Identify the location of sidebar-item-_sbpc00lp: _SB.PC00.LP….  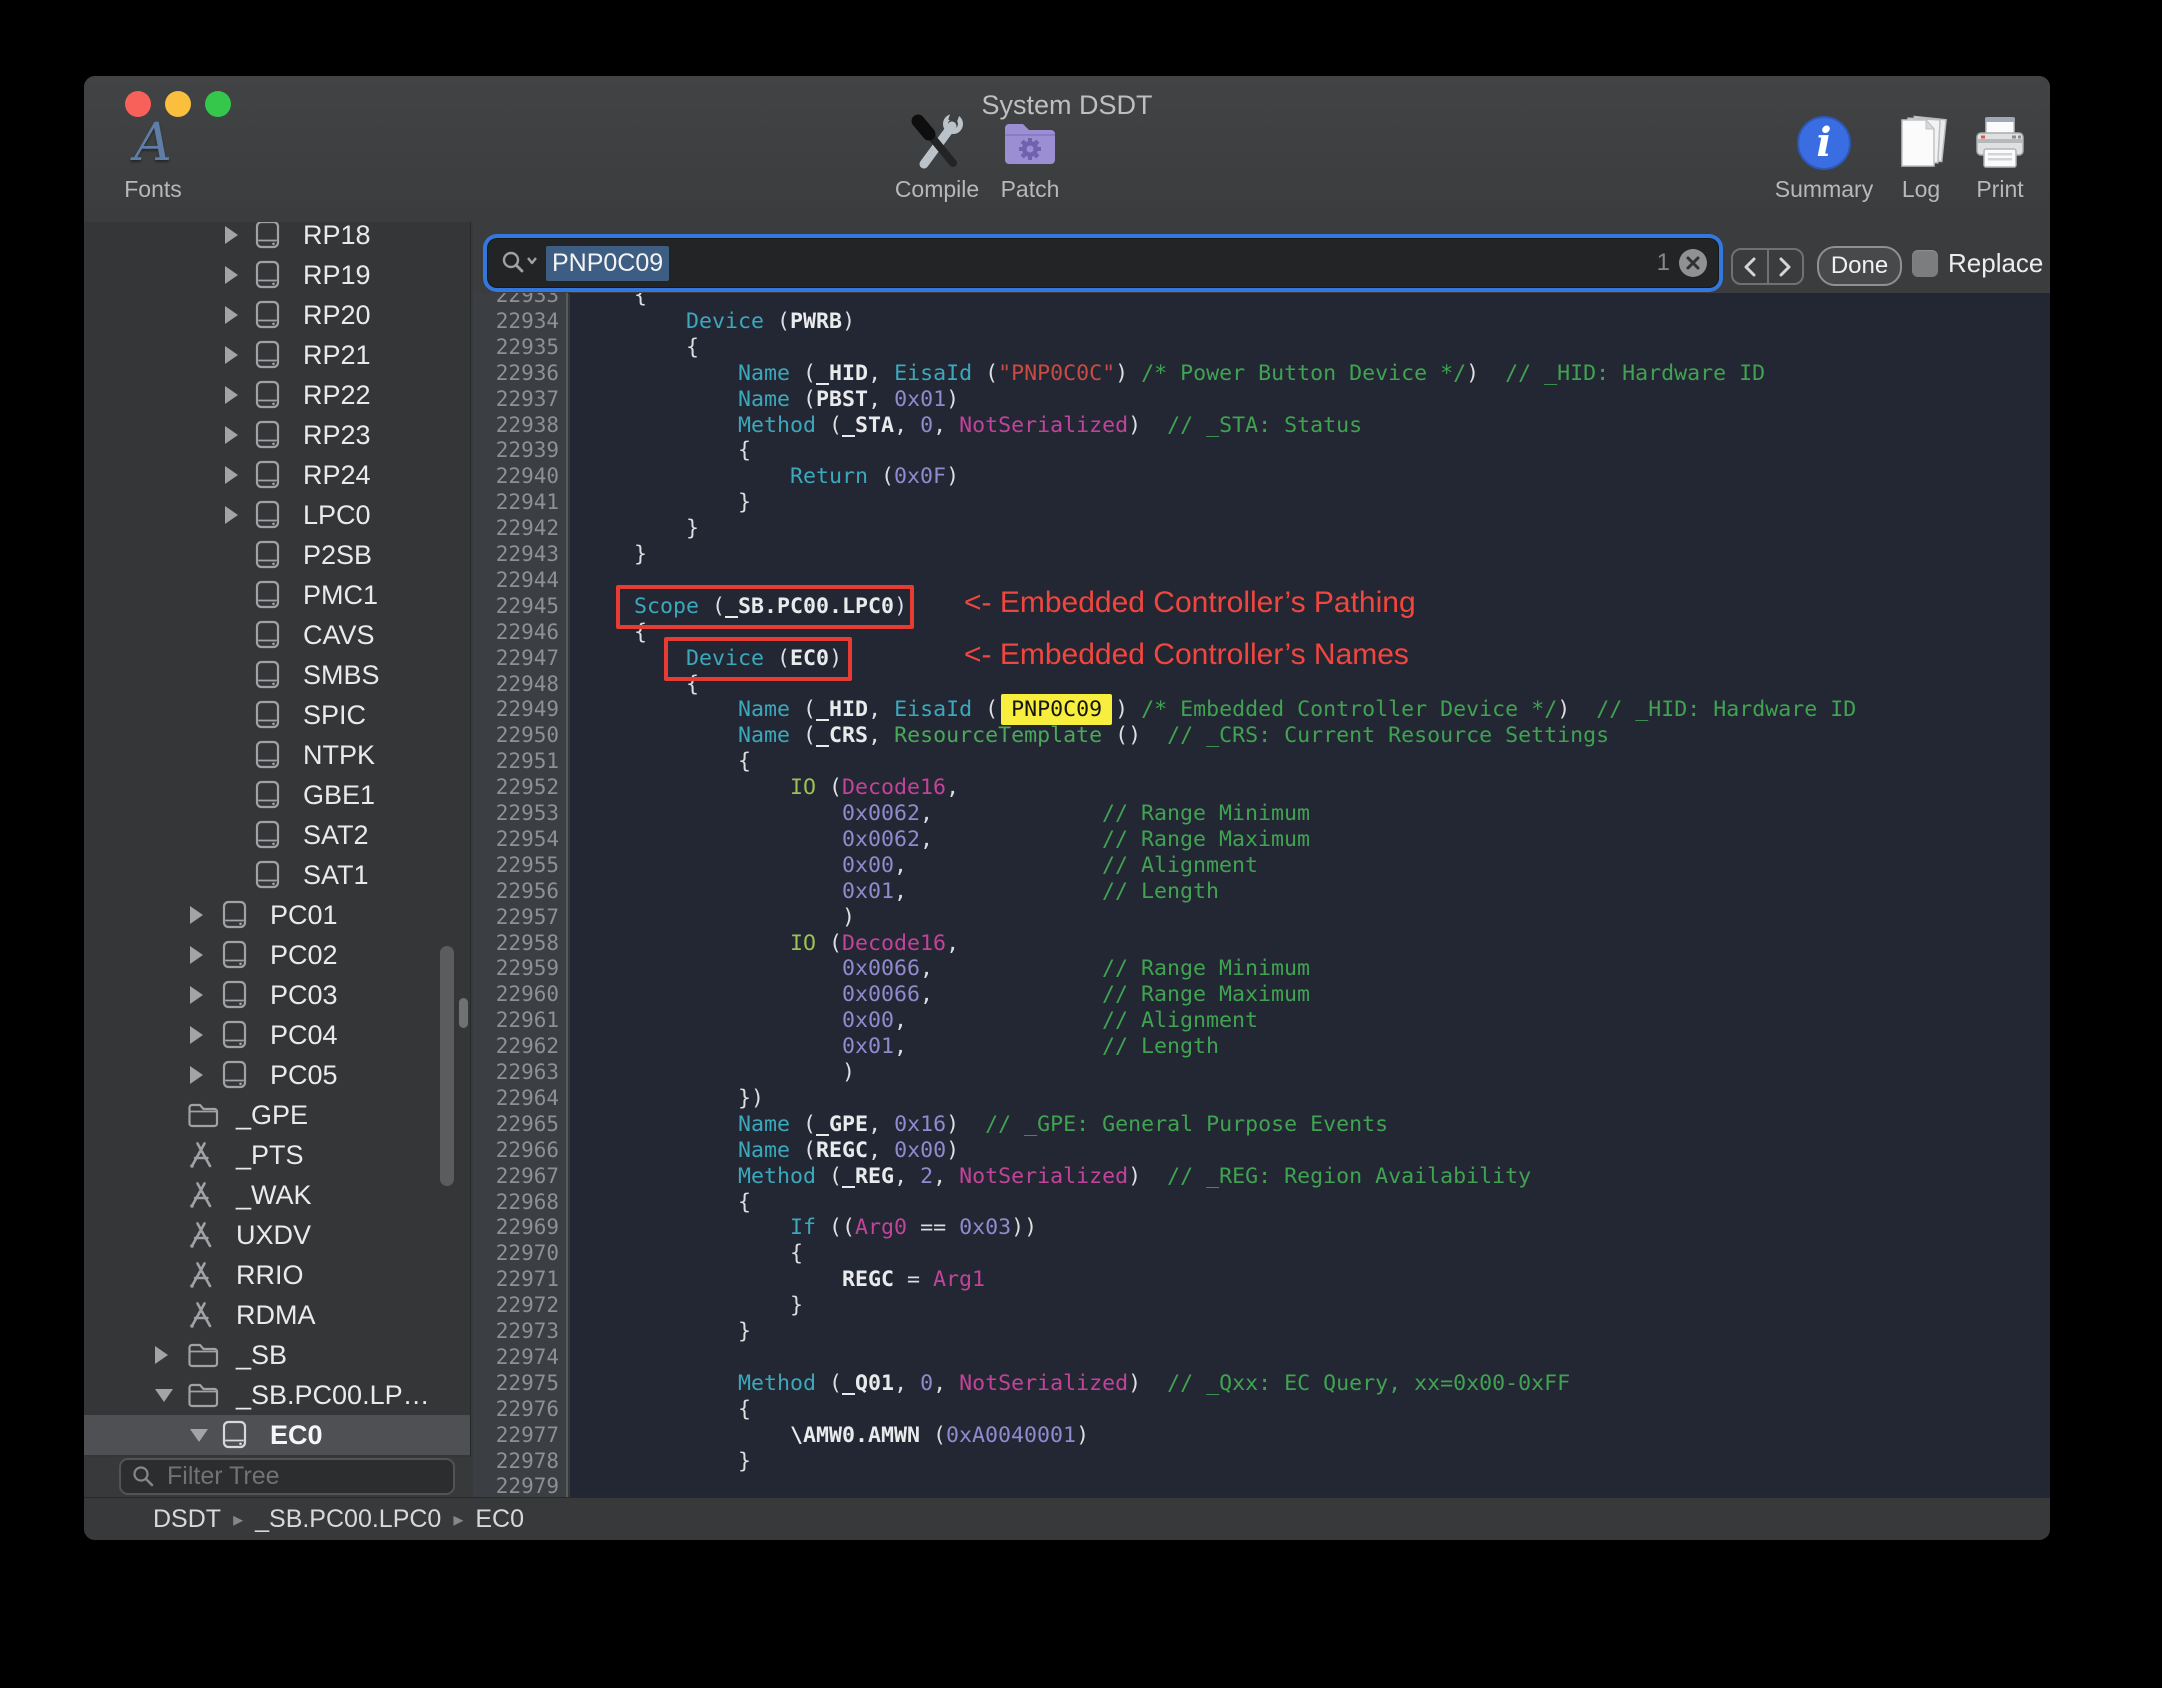
(277, 1395).